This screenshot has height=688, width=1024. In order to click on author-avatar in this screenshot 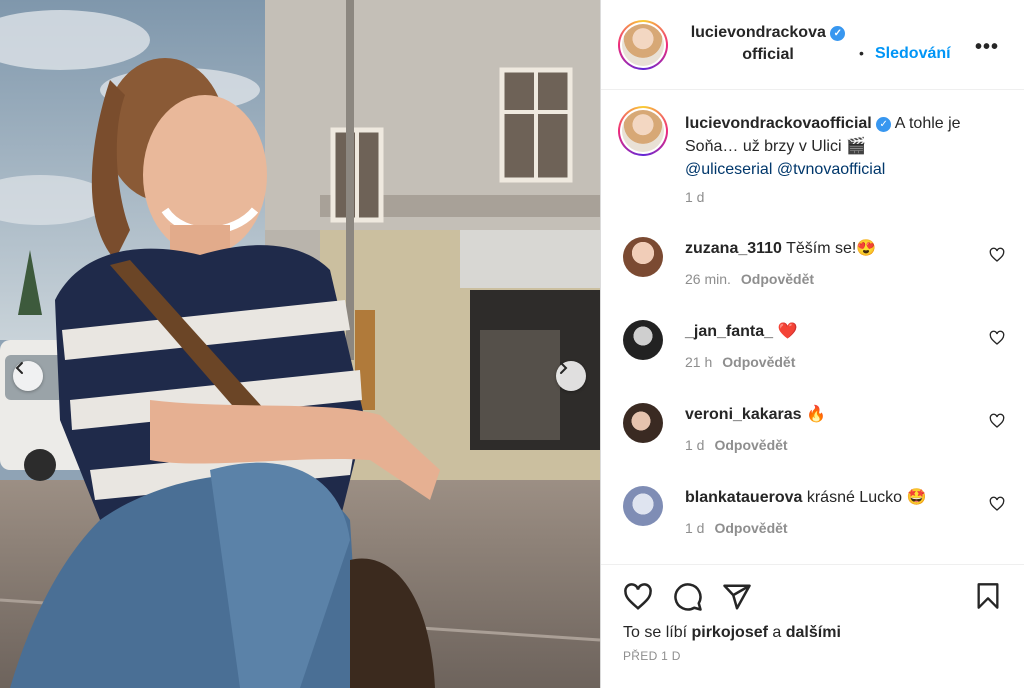, I will do `click(643, 45)`.